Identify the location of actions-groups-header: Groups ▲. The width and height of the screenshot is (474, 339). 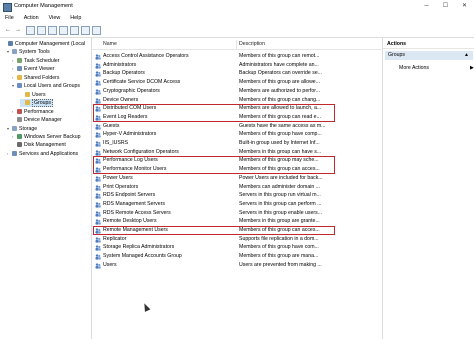
(429, 55).